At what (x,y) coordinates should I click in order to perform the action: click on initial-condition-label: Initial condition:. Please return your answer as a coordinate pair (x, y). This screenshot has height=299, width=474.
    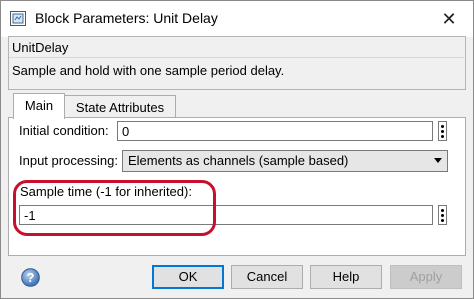
    Looking at the image, I should click on (64, 130).